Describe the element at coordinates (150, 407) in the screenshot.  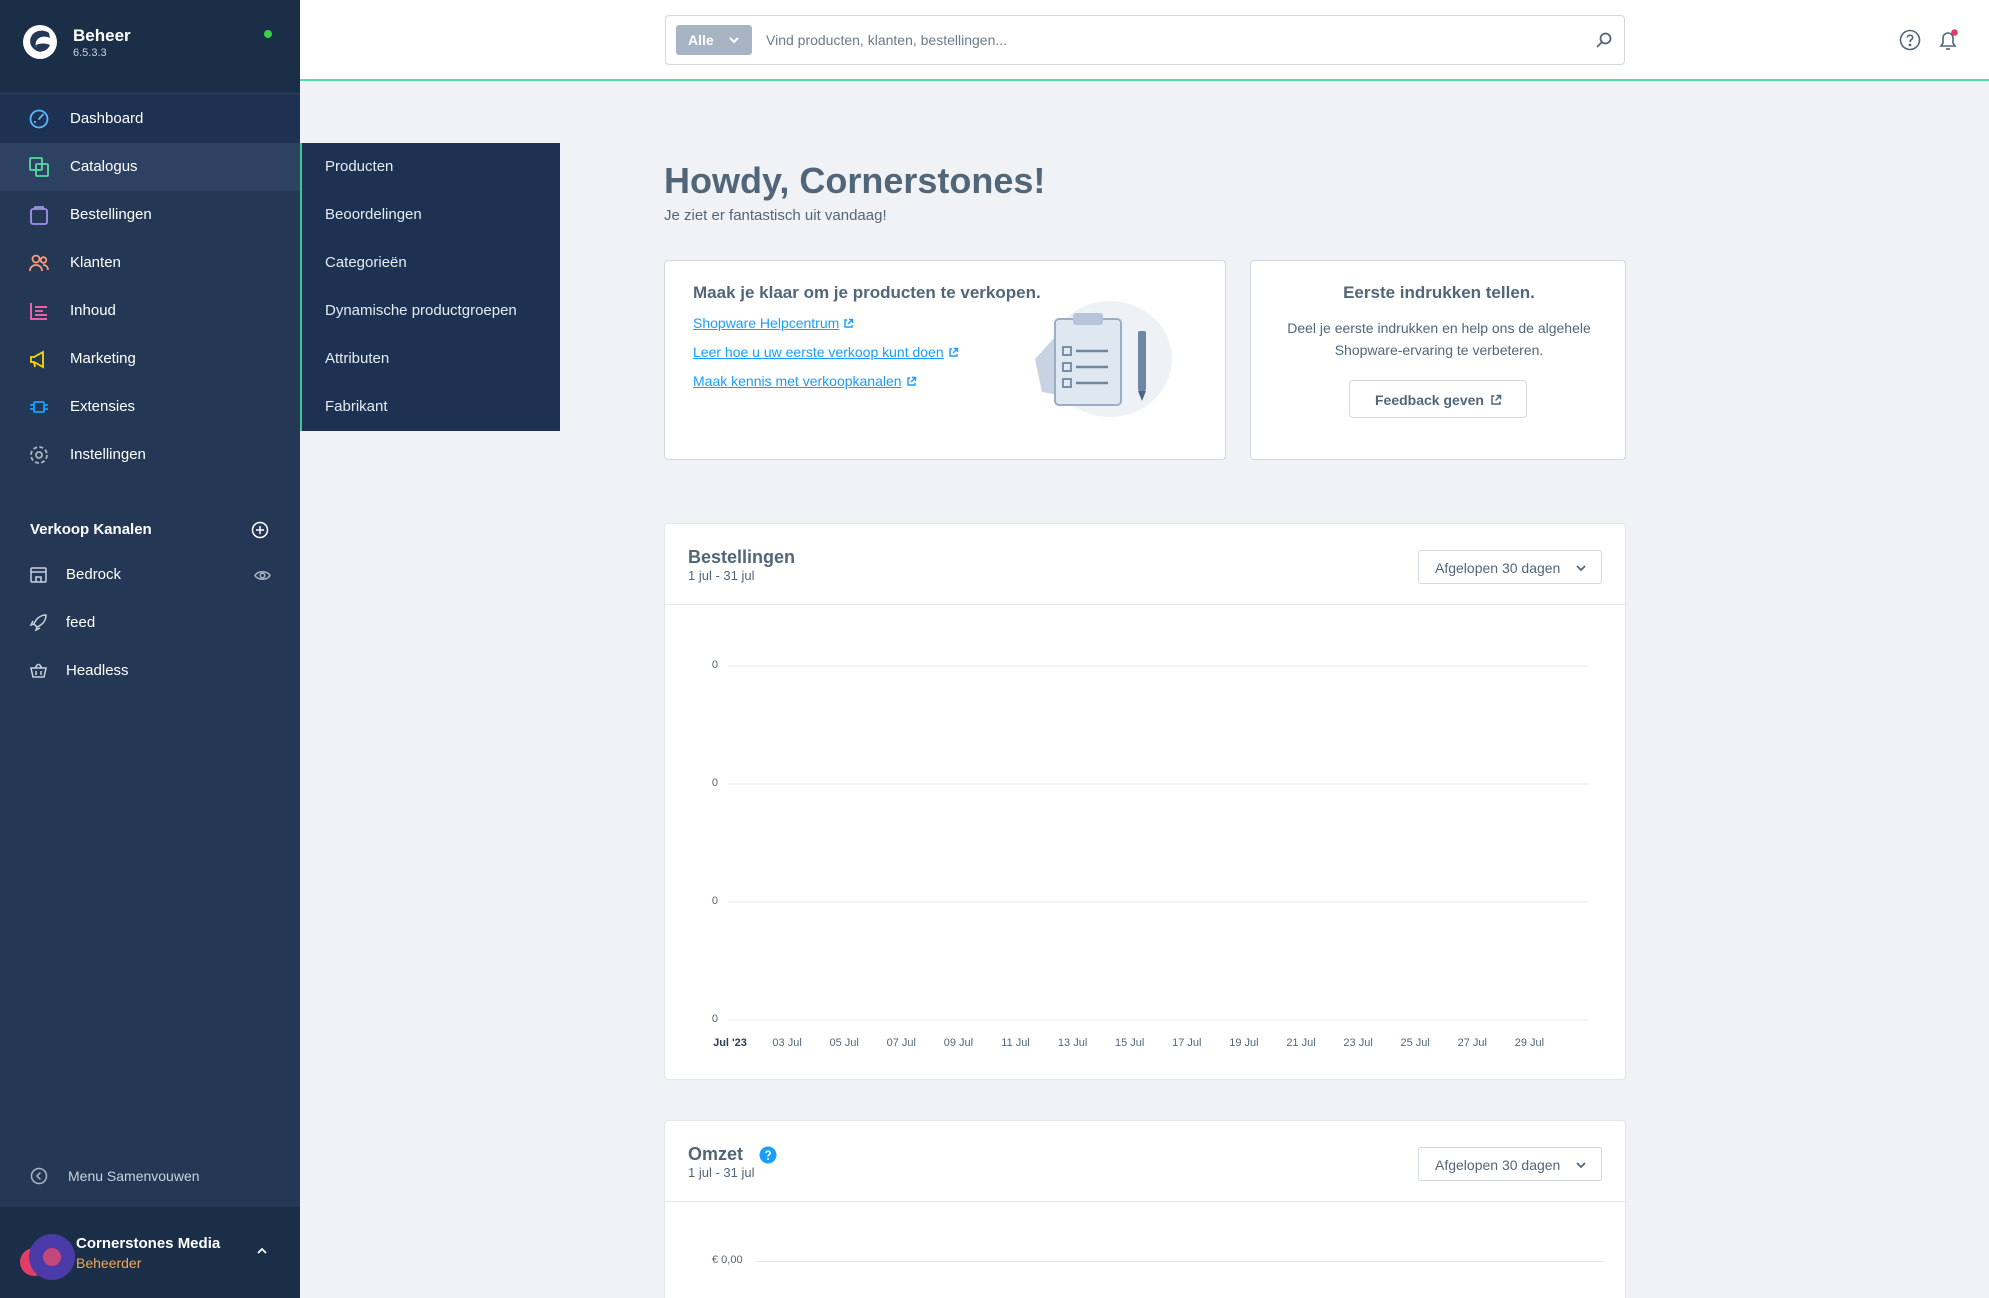
I see `nav-extensions: Extensies` at that location.